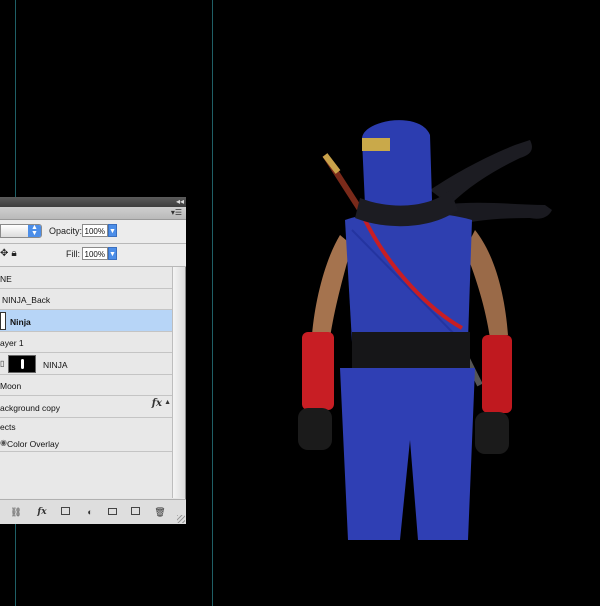 The height and width of the screenshot is (606, 600). I want to click on panel-menu-icon: ▾☰, so click(176, 213).